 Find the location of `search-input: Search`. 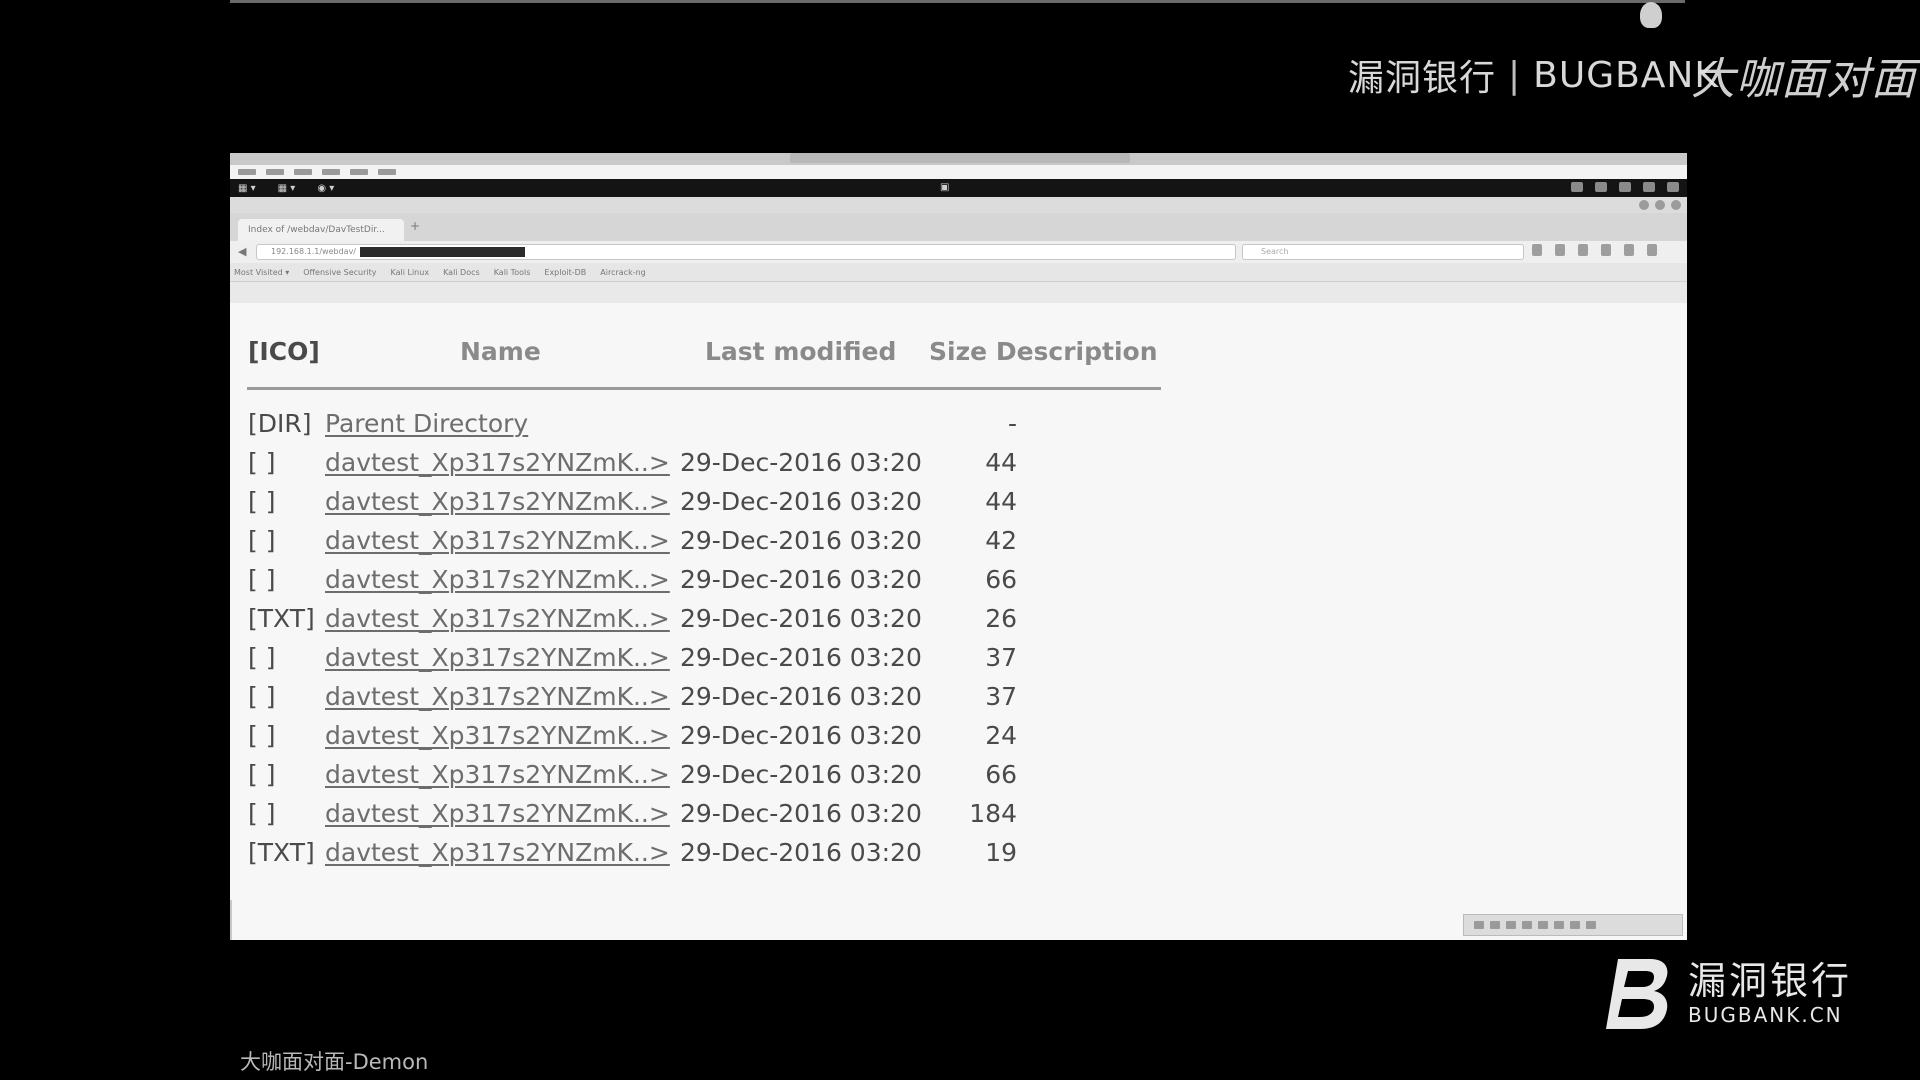

search-input: Search is located at coordinates (1383, 252).